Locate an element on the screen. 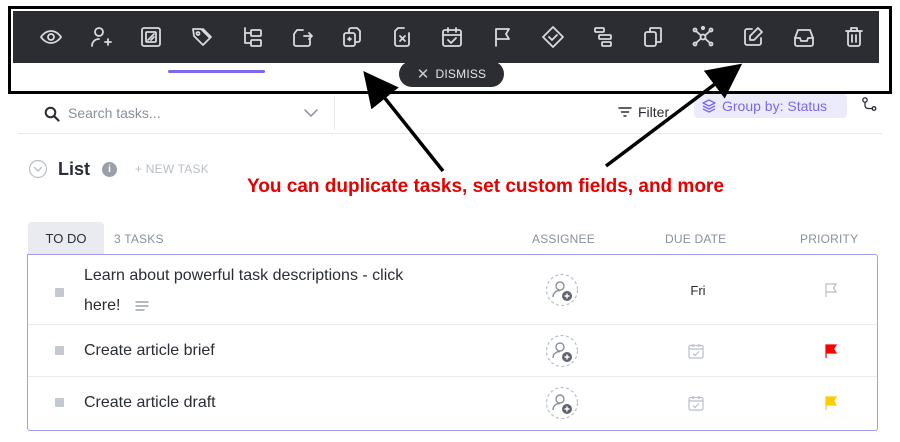 This screenshot has height=442, width=900. table-row: Create article draft is located at coordinates (452, 403).